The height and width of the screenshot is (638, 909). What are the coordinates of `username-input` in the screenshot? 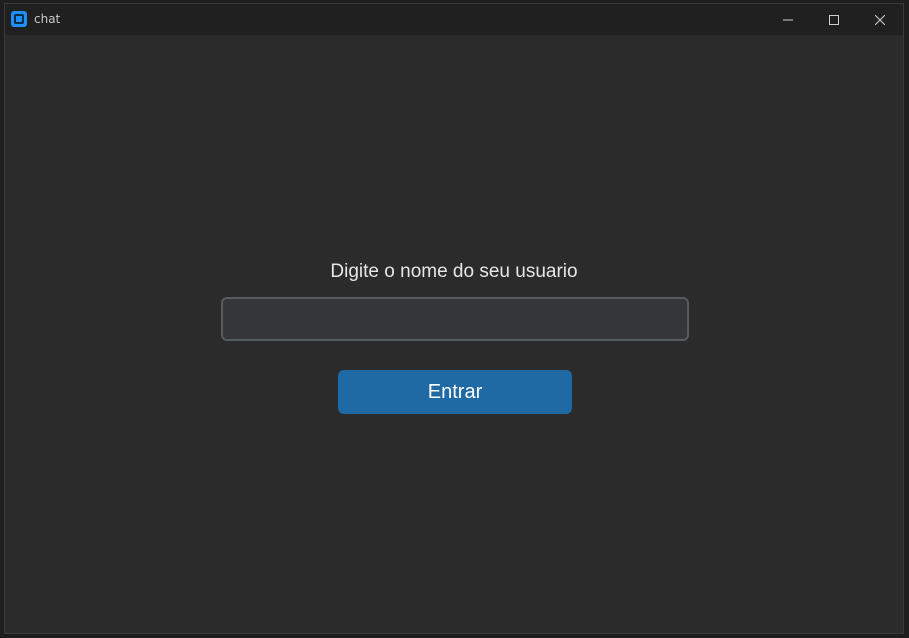 It's located at (455, 319).